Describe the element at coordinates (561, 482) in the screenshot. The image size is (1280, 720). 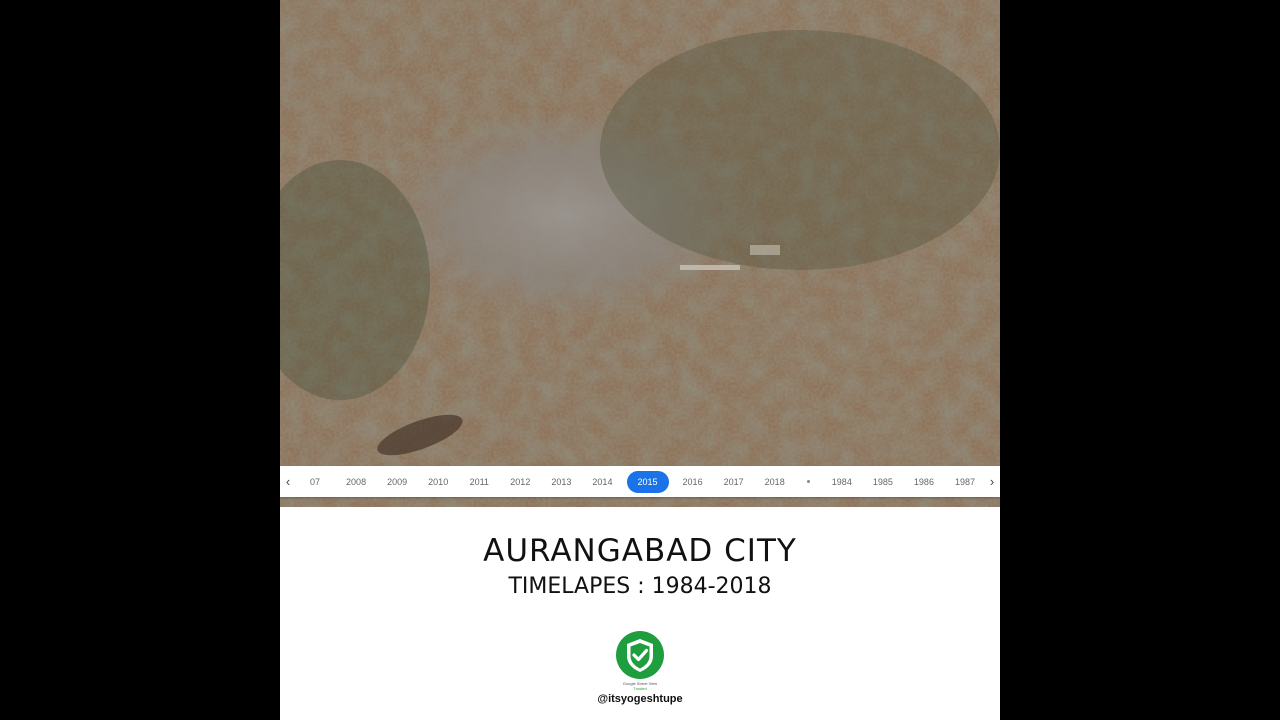
I see `timeline-year: 2013` at that location.